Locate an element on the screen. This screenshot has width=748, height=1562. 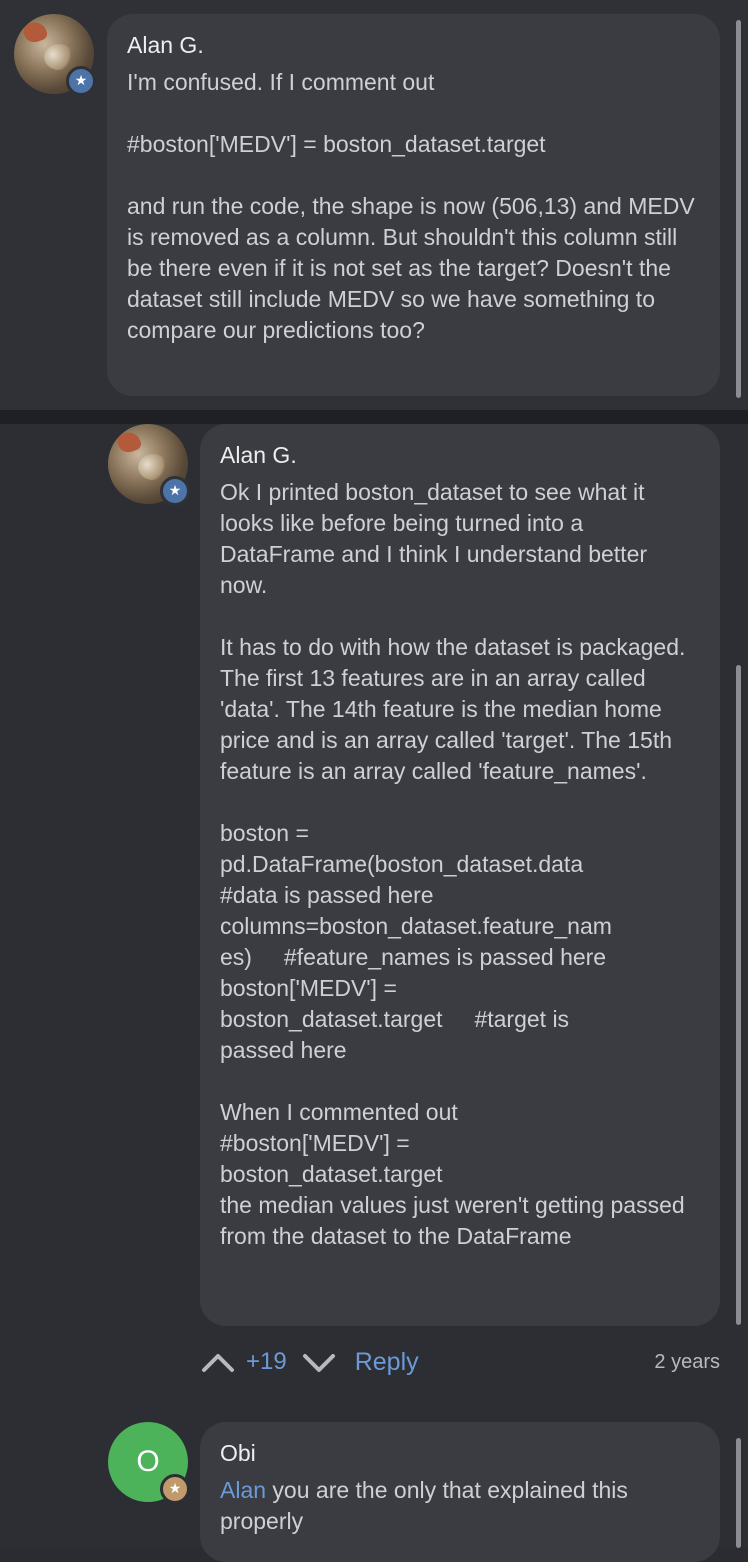
downvote-button is located at coordinates (319, 1362).